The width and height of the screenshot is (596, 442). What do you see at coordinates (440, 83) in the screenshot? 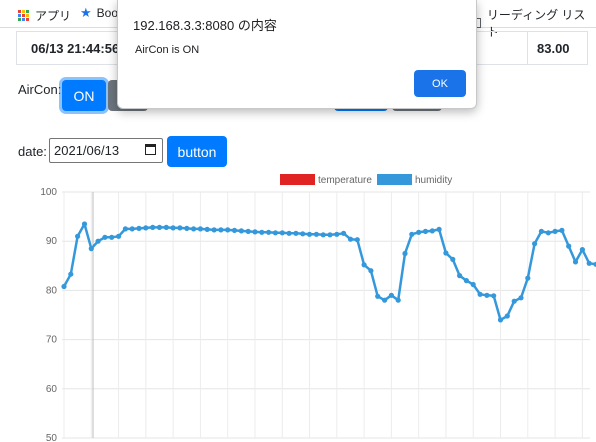
I see `dialog-ok-button: OK` at bounding box center [440, 83].